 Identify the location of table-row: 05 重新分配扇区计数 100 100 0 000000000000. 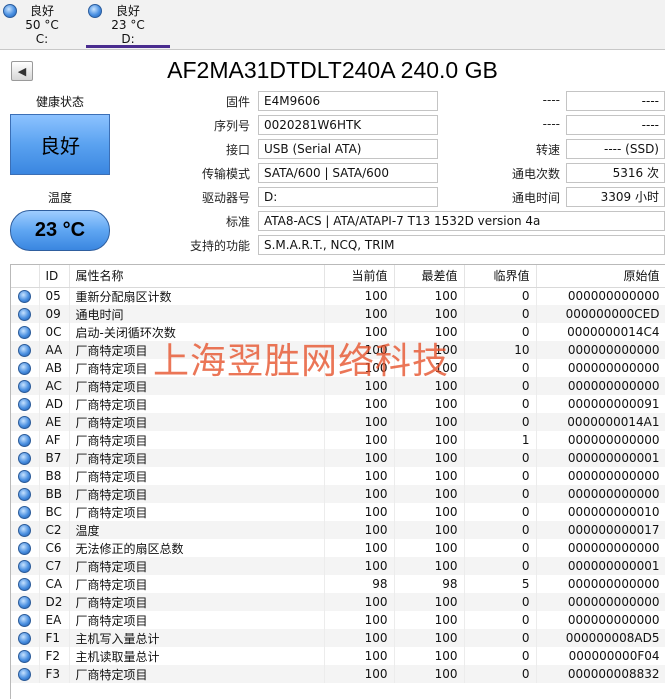
(338, 296).